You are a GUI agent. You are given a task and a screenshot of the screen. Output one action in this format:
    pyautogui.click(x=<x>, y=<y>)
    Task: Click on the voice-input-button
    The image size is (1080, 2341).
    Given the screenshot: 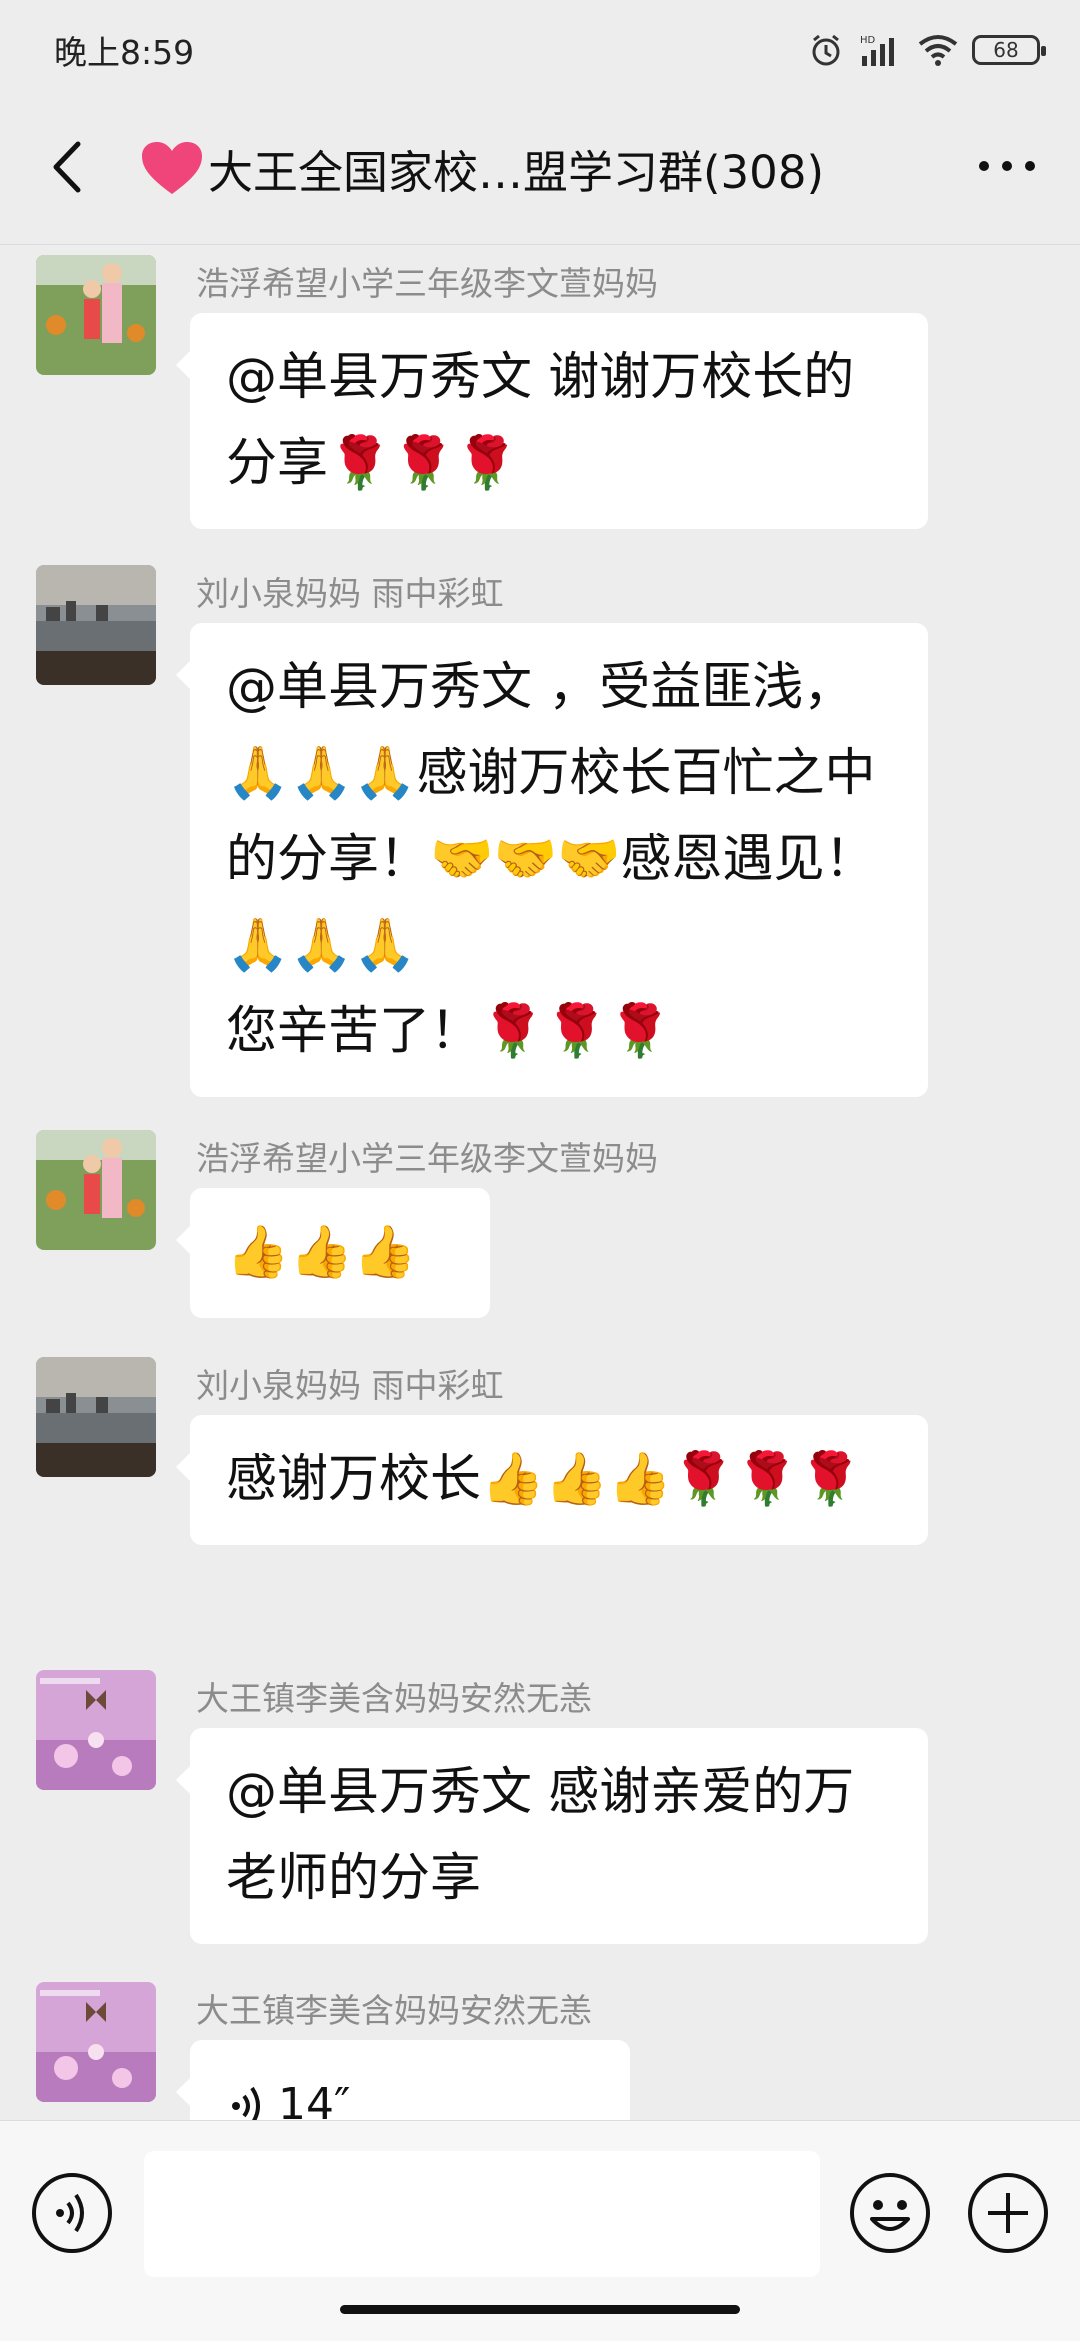 What is the action you would take?
    pyautogui.click(x=72, y=2213)
    